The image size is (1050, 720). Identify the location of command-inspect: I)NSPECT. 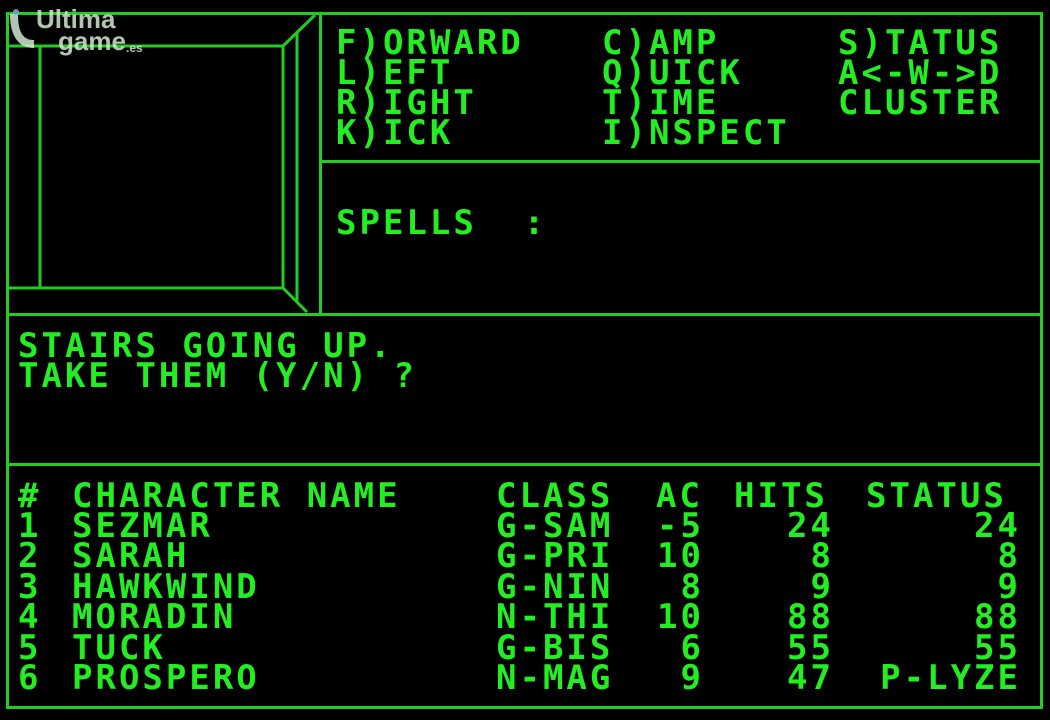
(696, 133).